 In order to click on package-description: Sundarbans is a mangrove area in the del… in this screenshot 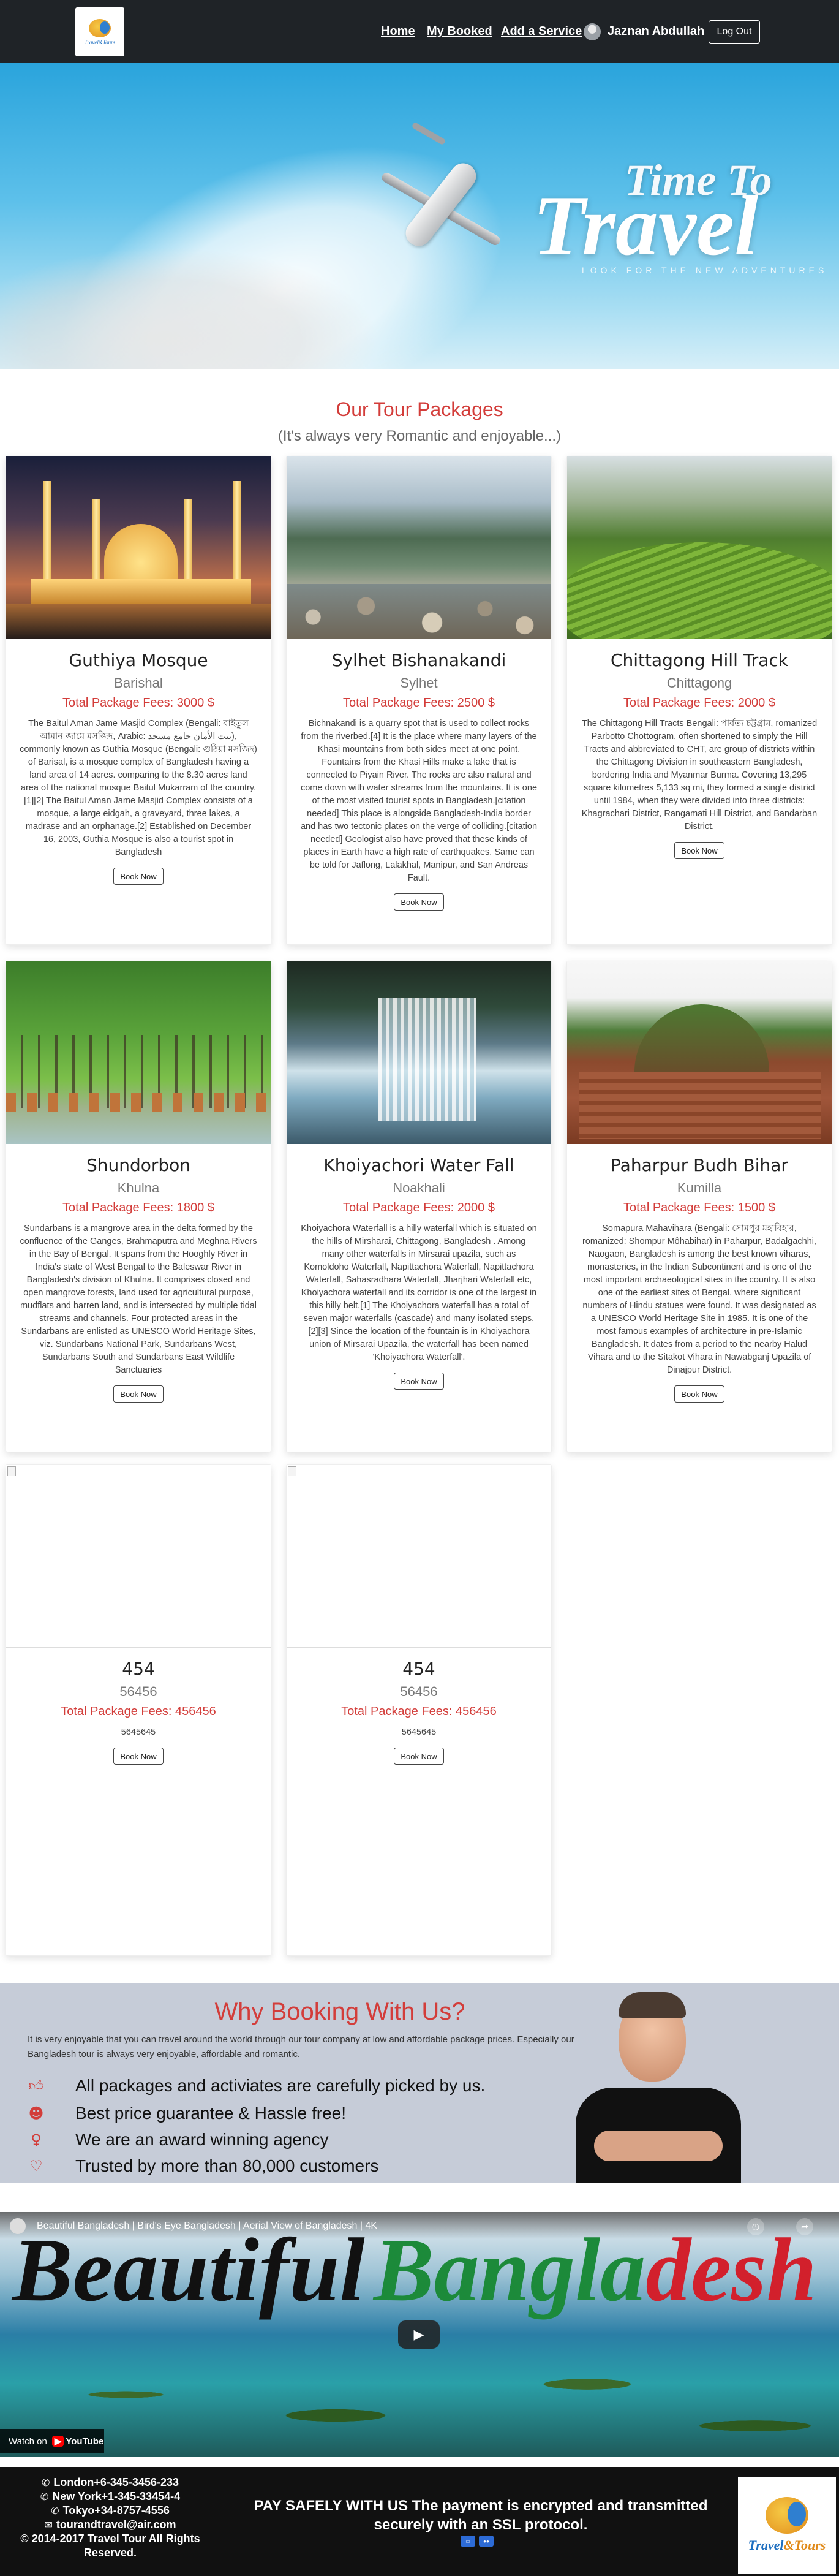, I will do `click(138, 1299)`.